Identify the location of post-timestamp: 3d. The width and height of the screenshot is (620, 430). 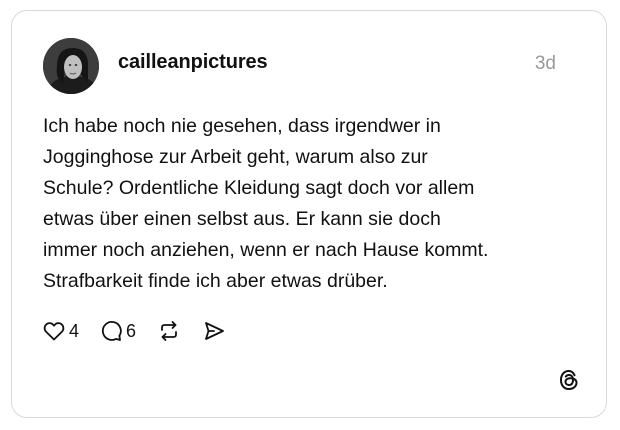
(545, 63).